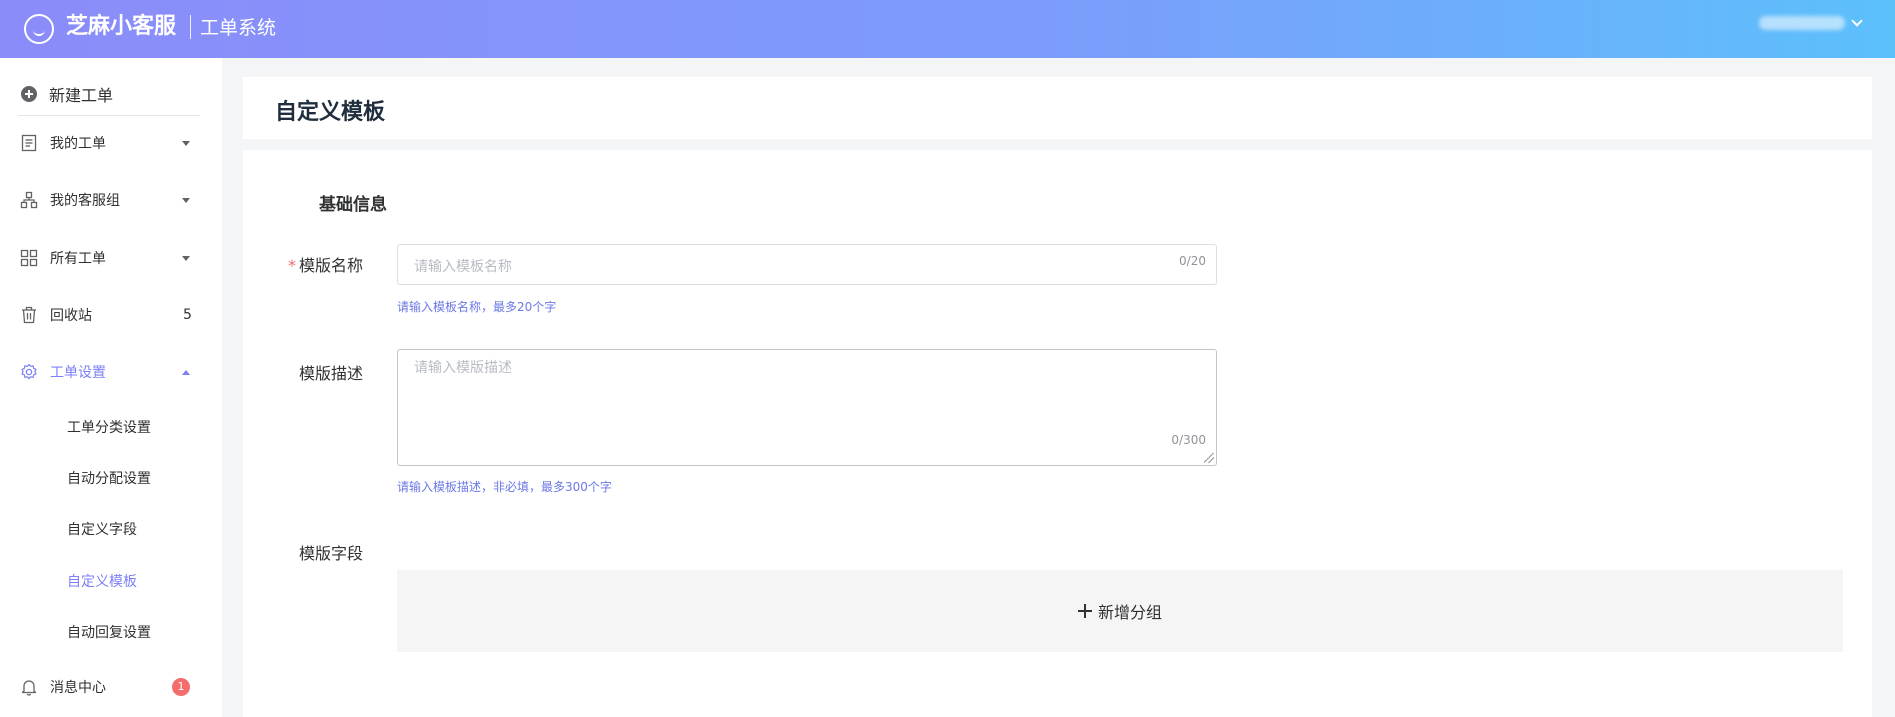 This screenshot has width=1895, height=717. What do you see at coordinates (1084, 611) in the screenshot?
I see `plus-icon` at bounding box center [1084, 611].